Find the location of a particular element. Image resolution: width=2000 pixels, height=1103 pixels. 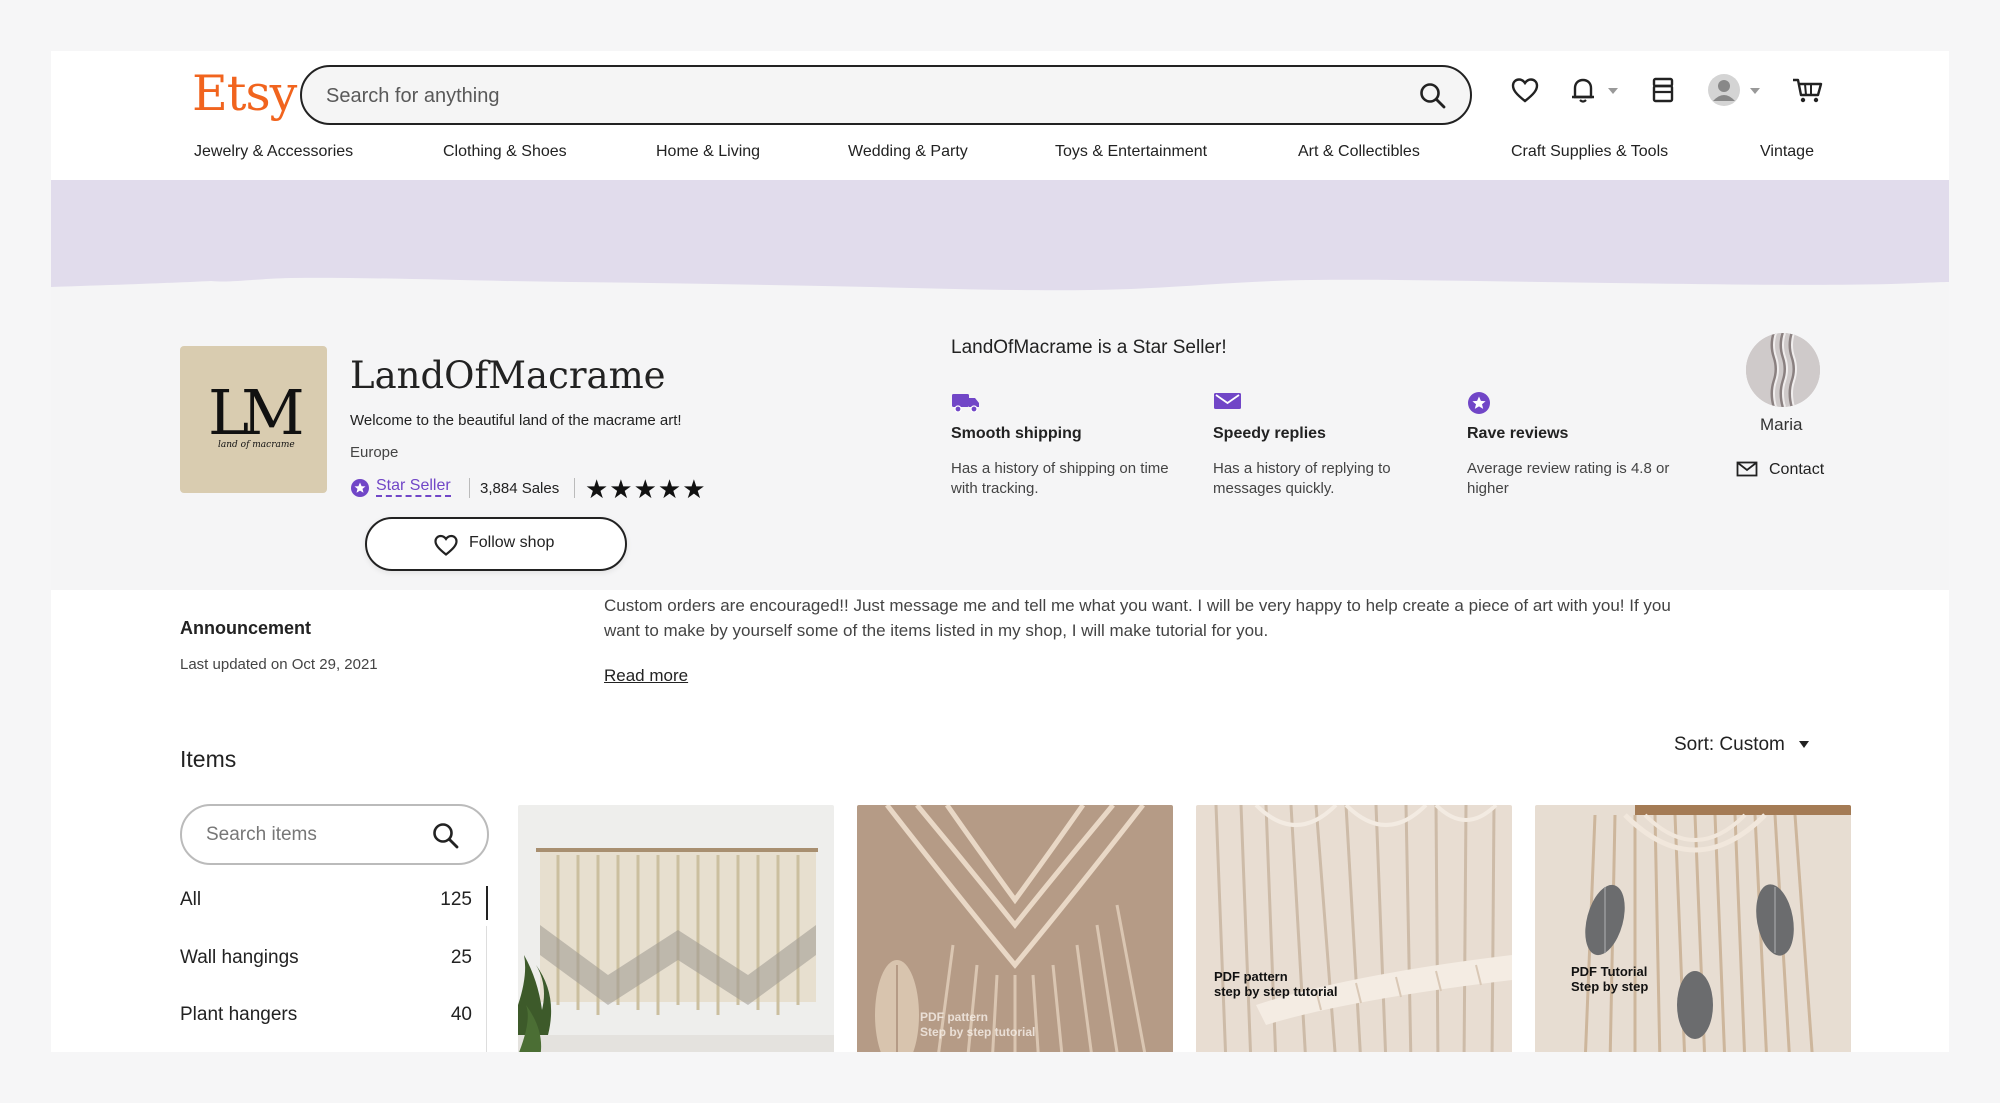

section-count: 125 is located at coordinates (456, 899).